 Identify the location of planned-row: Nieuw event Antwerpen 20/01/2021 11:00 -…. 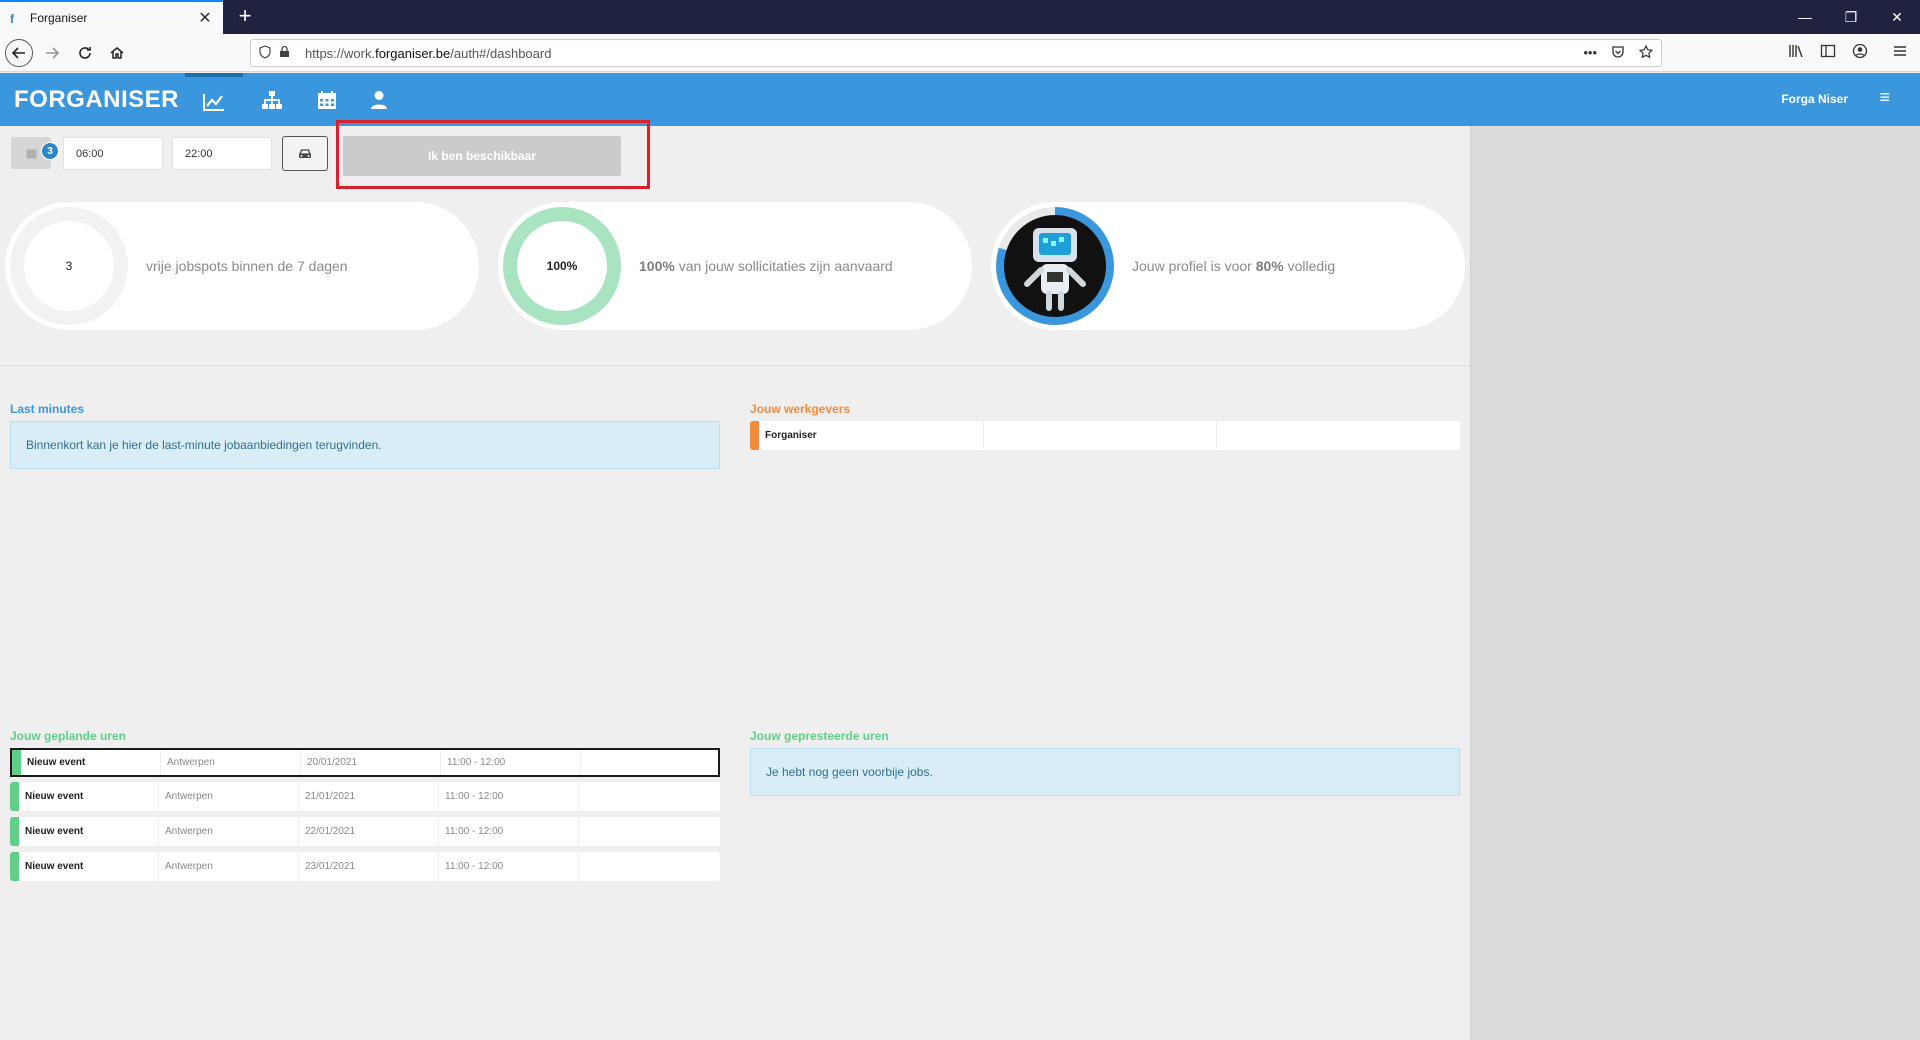
(365, 762).